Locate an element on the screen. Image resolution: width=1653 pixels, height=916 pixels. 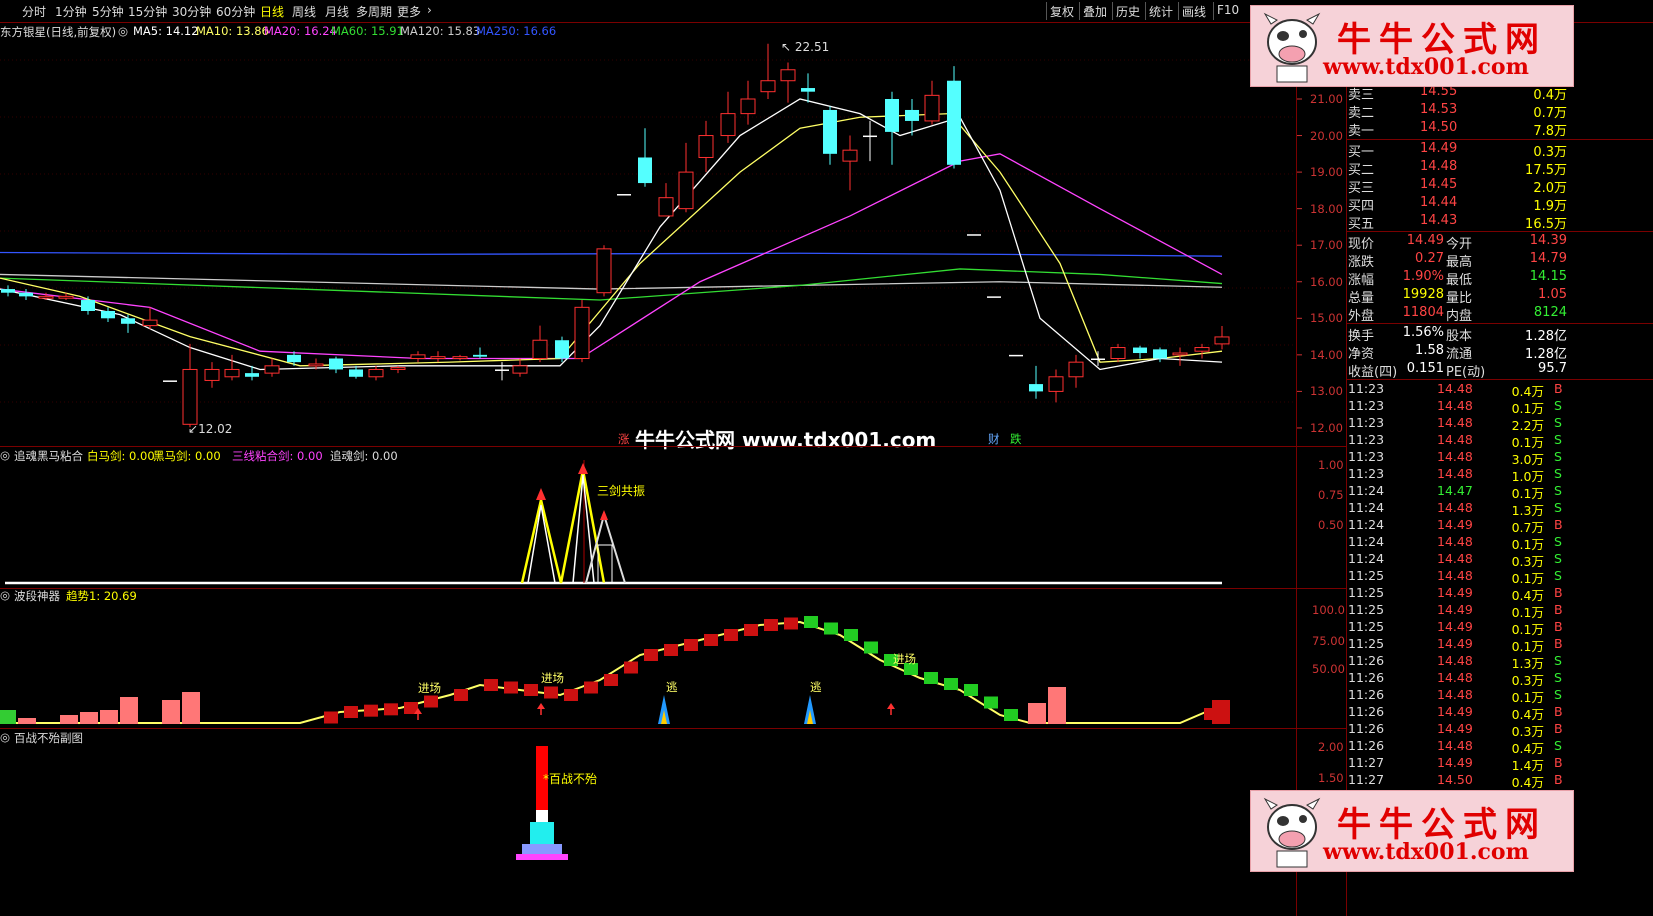
more-chevron-icon: › is located at coordinates (429, 10).